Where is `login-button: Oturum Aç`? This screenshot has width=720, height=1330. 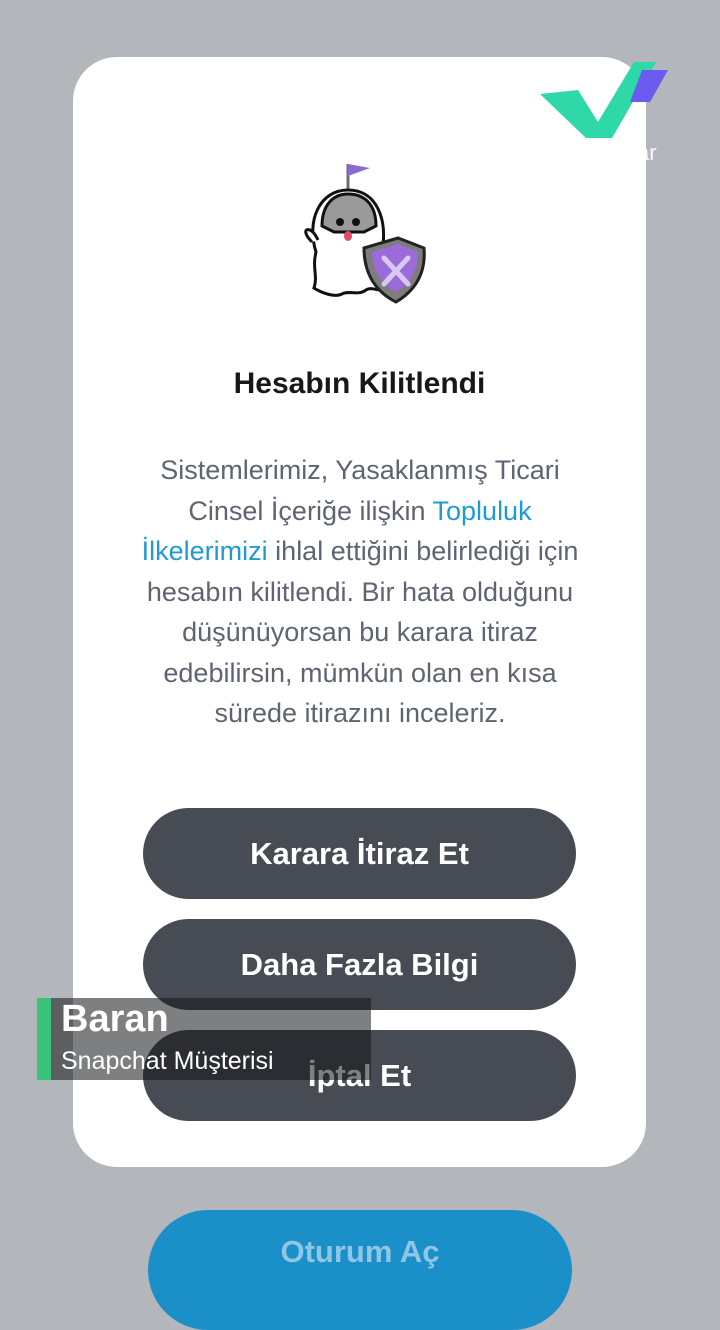 login-button: Oturum Aç is located at coordinates (360, 1270).